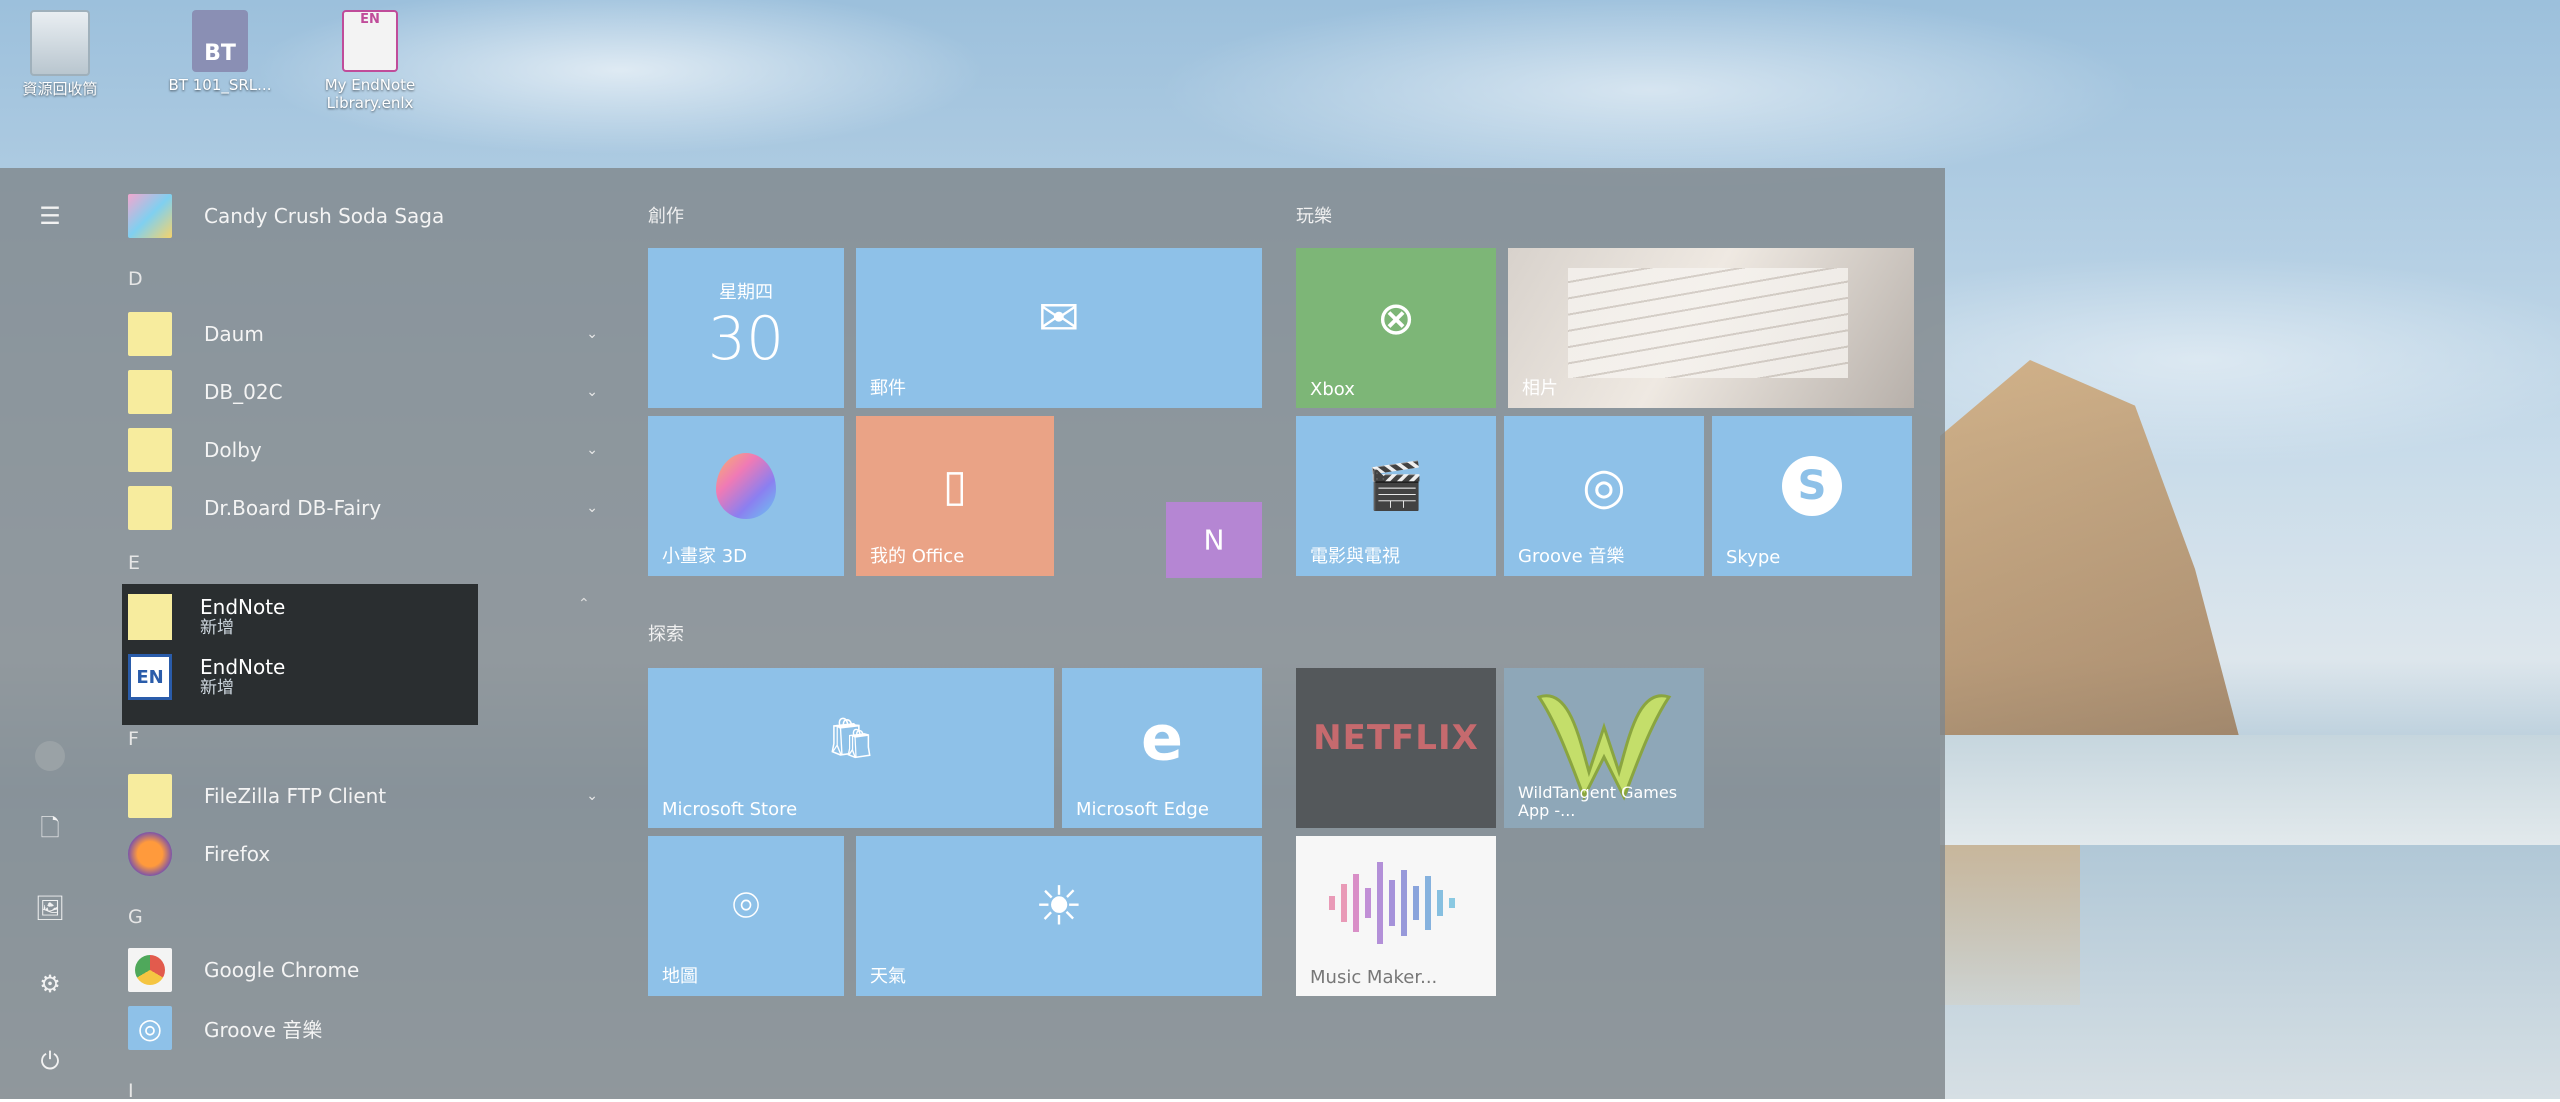 The height and width of the screenshot is (1102, 2560). I want to click on edge-icon: e, so click(1162, 738).